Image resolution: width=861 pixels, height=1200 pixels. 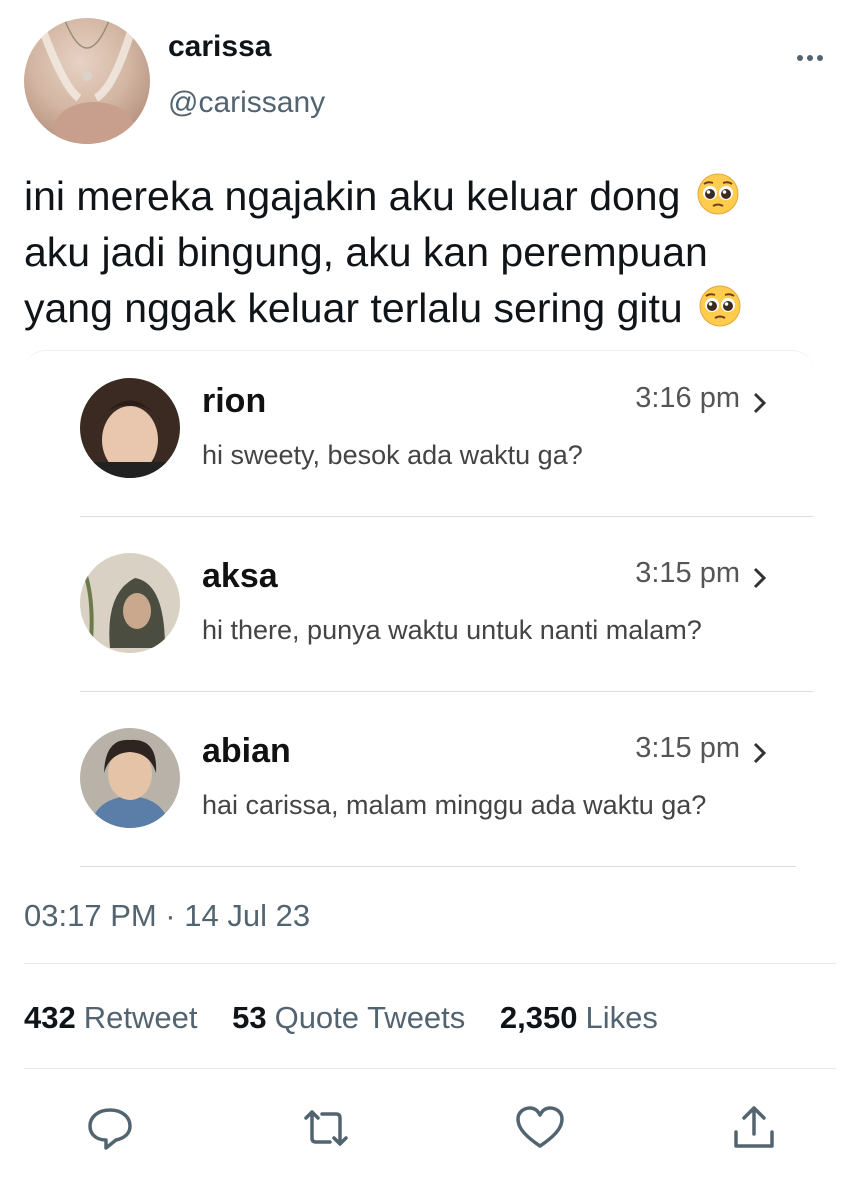 What do you see at coordinates (392, 455) in the screenshot?
I see `message-preview: hi sweety, besok ada waktu ga?` at bounding box center [392, 455].